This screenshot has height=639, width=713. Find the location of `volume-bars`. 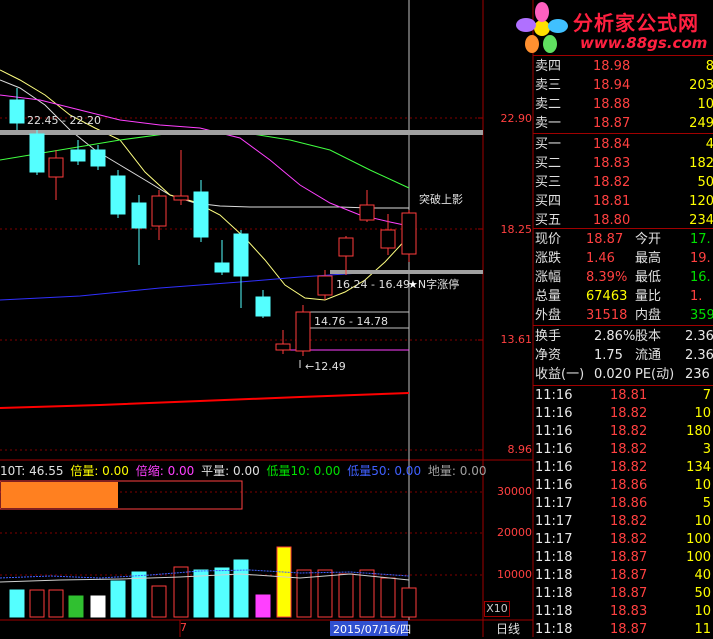

volume-bars is located at coordinates (213, 582).